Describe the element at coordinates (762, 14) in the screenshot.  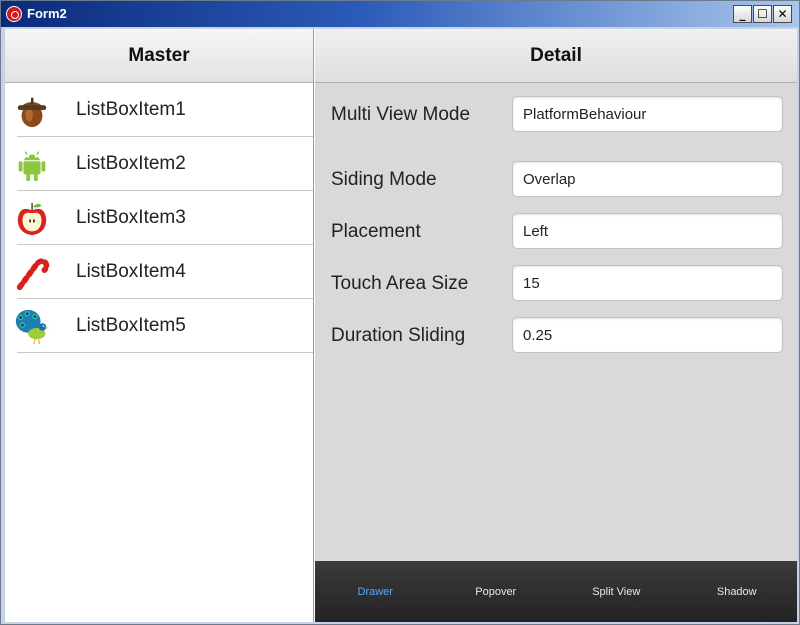
I see `maximize-button: ☐` at that location.